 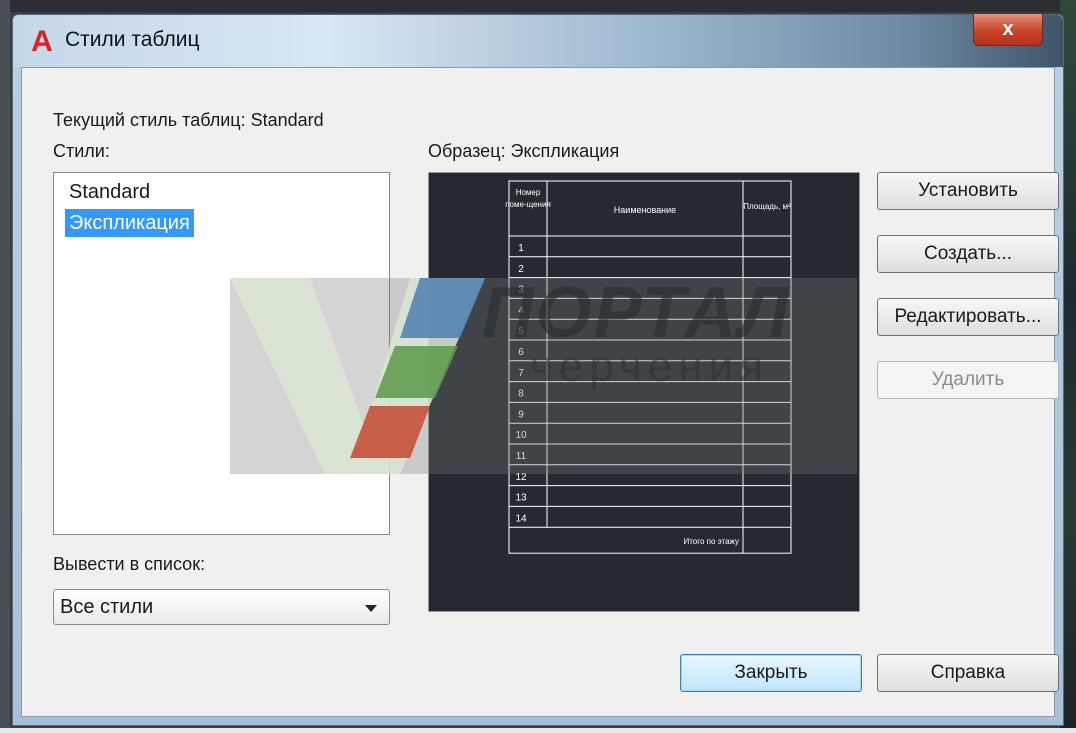 I want to click on preview-row-number: 6, so click(x=521, y=352).